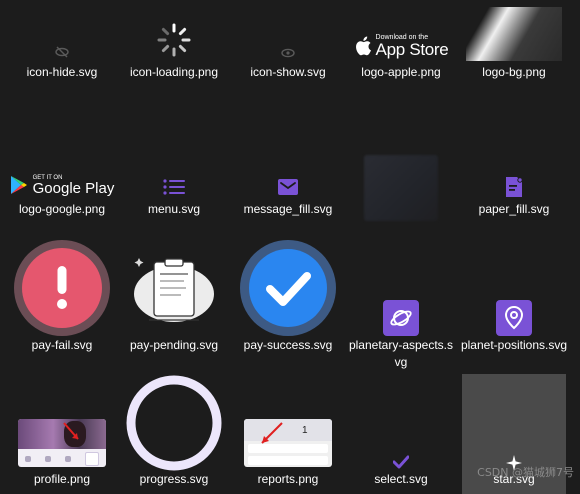  I want to click on file-name: logo-google.png, so click(62, 209).